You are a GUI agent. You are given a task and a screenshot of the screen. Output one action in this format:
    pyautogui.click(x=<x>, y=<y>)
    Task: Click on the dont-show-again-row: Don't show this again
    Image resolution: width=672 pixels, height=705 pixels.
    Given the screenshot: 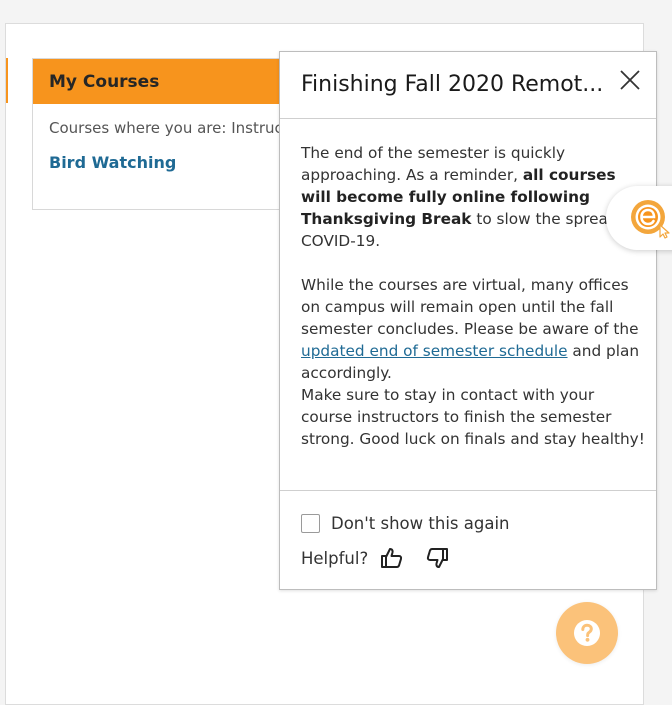 What is the action you would take?
    pyautogui.click(x=405, y=523)
    